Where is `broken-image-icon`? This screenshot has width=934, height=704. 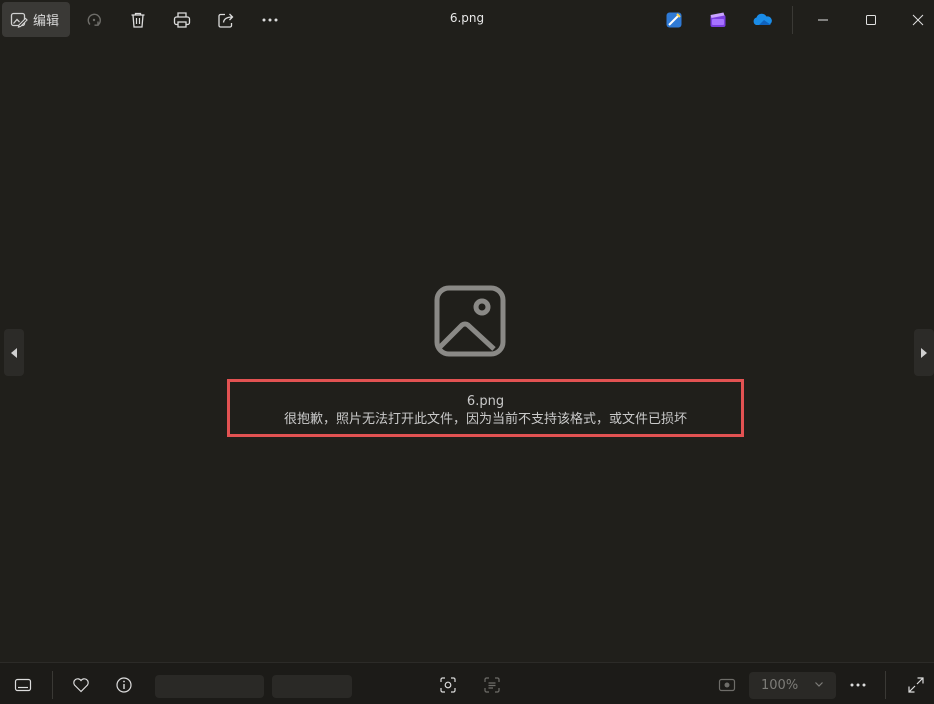 broken-image-icon is located at coordinates (470, 321).